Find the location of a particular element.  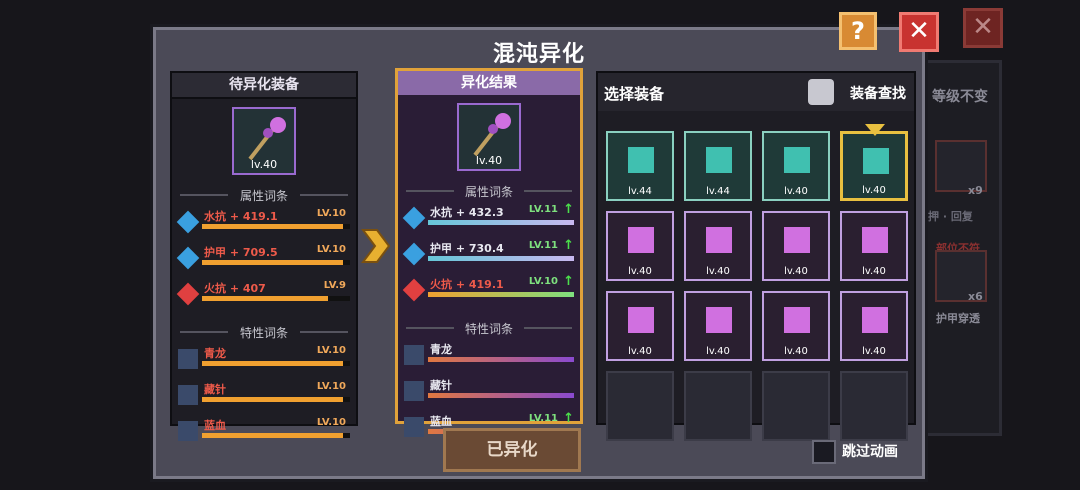

selected-marker-icon is located at coordinates (875, 130).